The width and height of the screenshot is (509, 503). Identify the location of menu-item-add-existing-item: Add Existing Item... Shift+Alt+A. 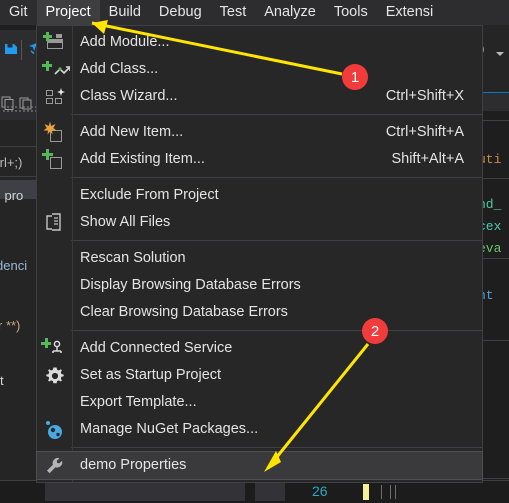
(259, 159).